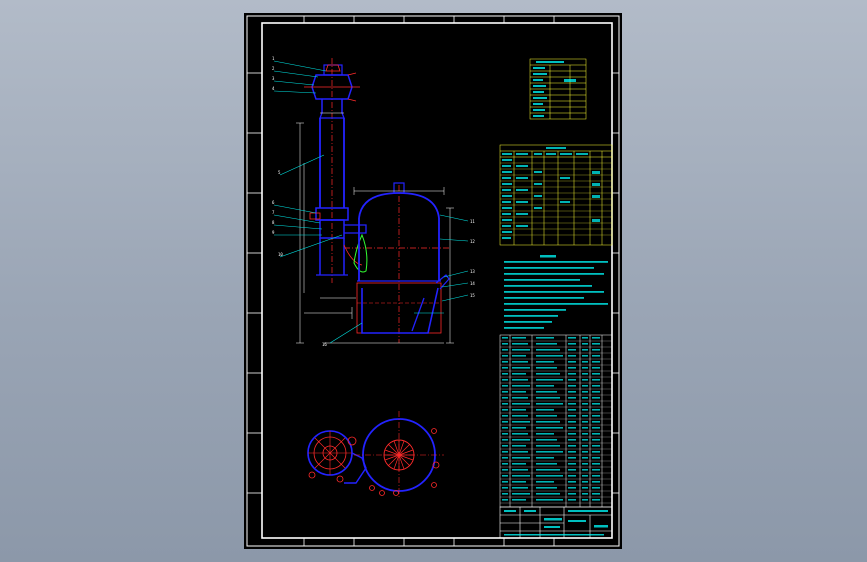 This screenshot has width=867, height=562. I want to click on technical-notes, so click(556, 292).